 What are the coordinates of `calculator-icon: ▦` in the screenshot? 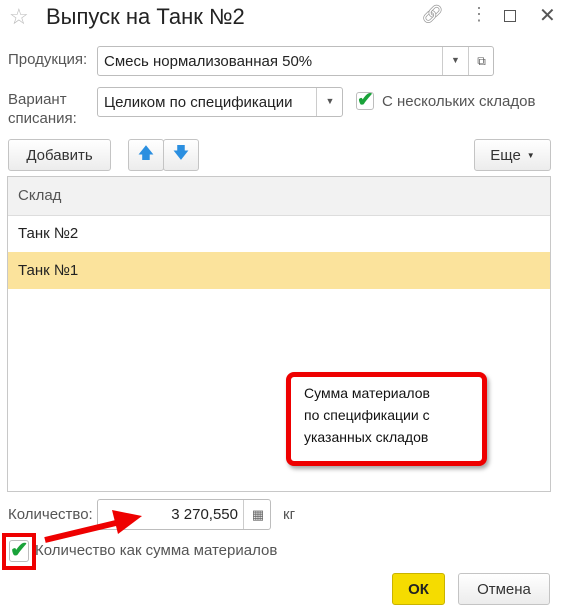 It's located at (257, 514).